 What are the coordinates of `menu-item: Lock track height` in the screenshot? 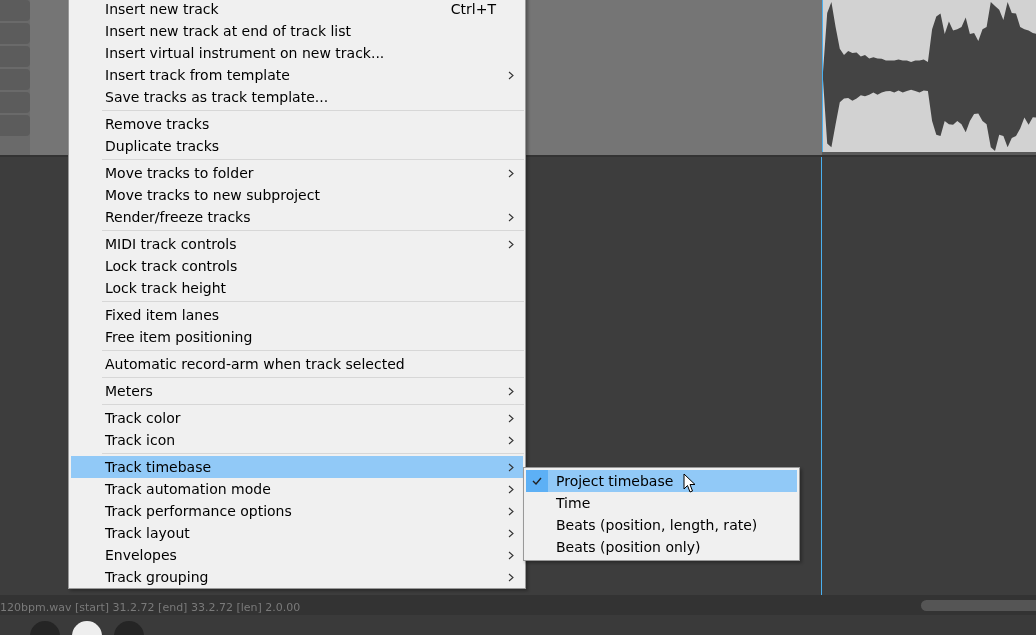 It's located at (297, 288).